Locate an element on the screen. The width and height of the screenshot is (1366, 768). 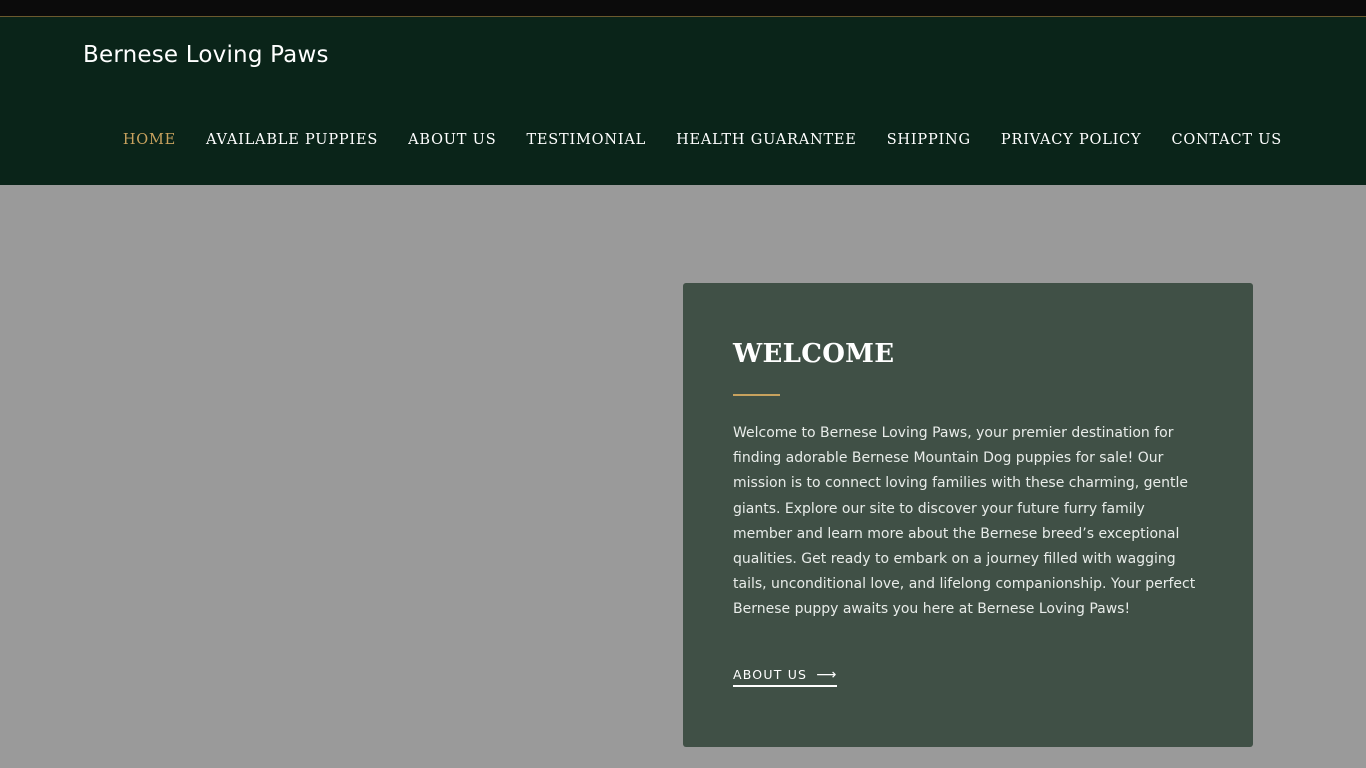
nav-item-about-us: ABOUT US is located at coordinates (452, 140).